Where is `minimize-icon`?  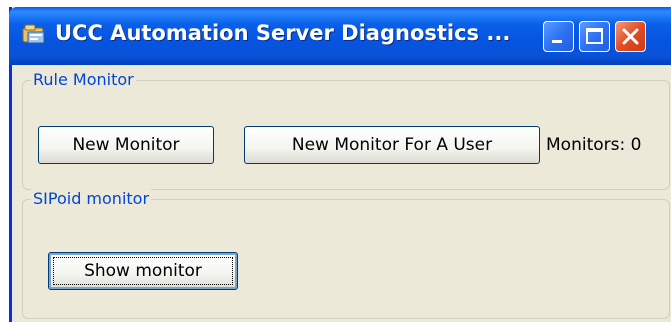
minimize-icon is located at coordinates (557, 41).